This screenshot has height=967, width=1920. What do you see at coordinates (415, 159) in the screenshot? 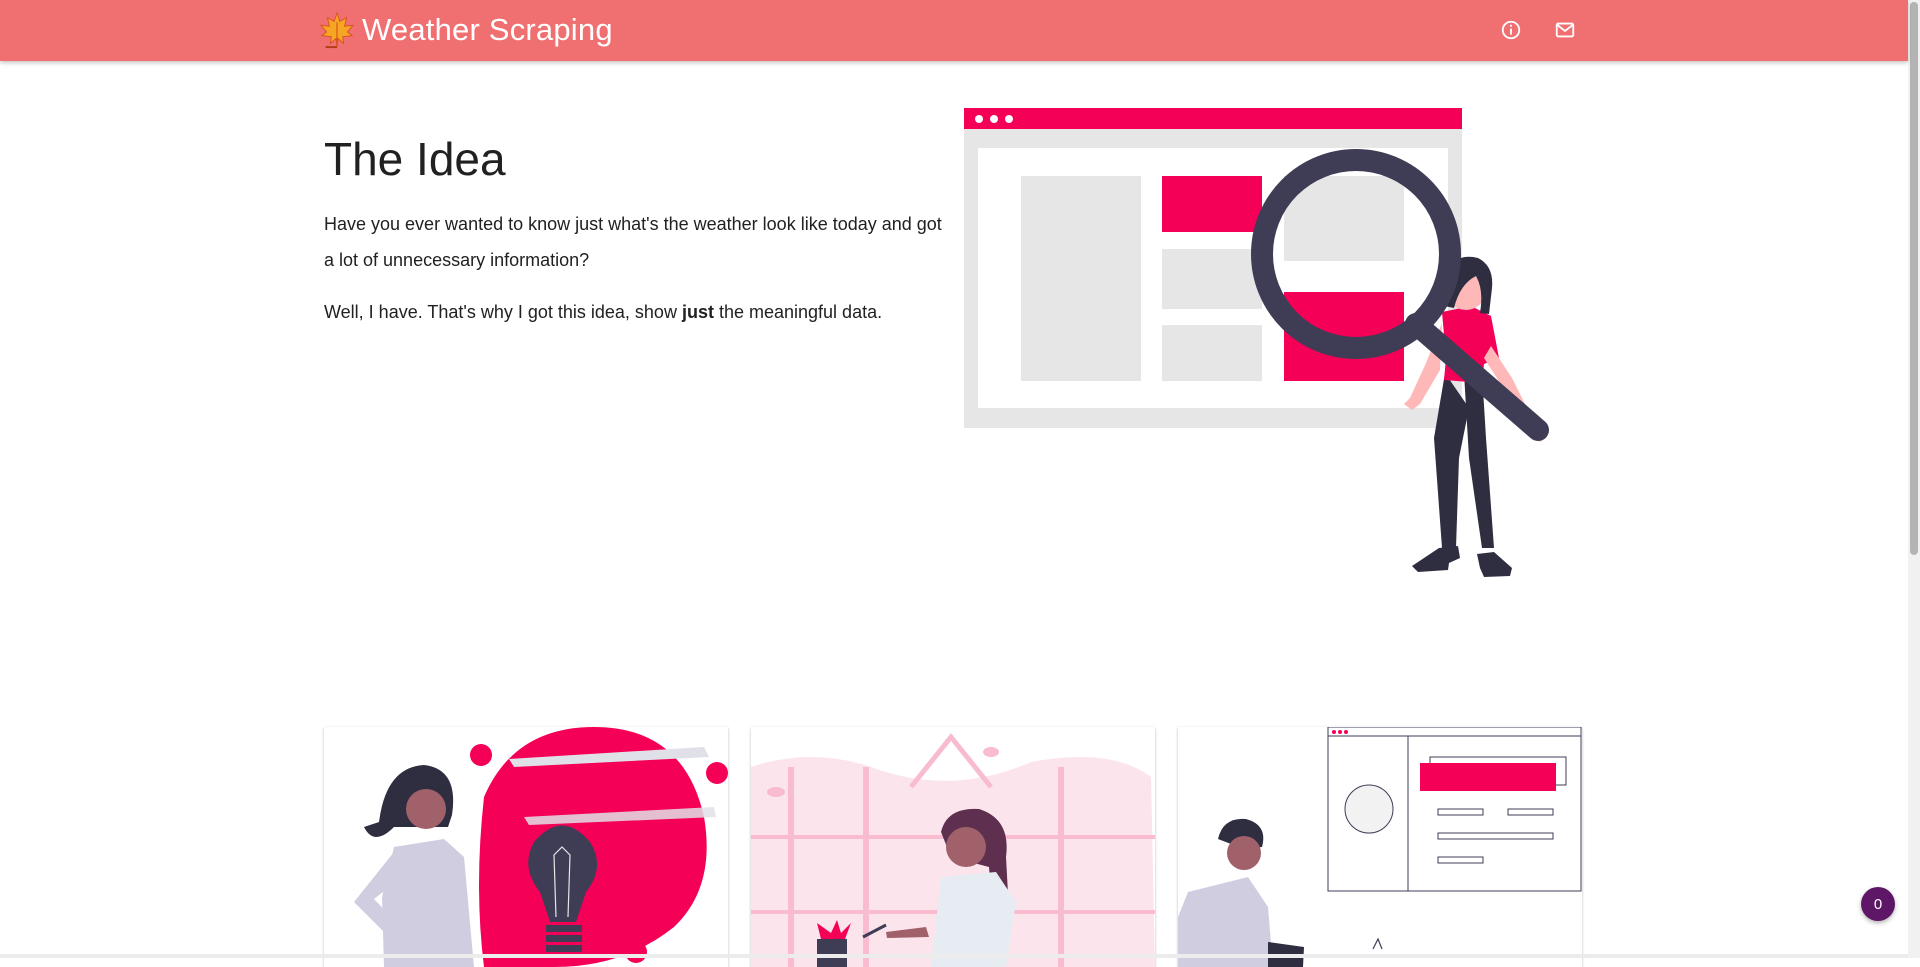
I see `section-title: The Idea` at bounding box center [415, 159].